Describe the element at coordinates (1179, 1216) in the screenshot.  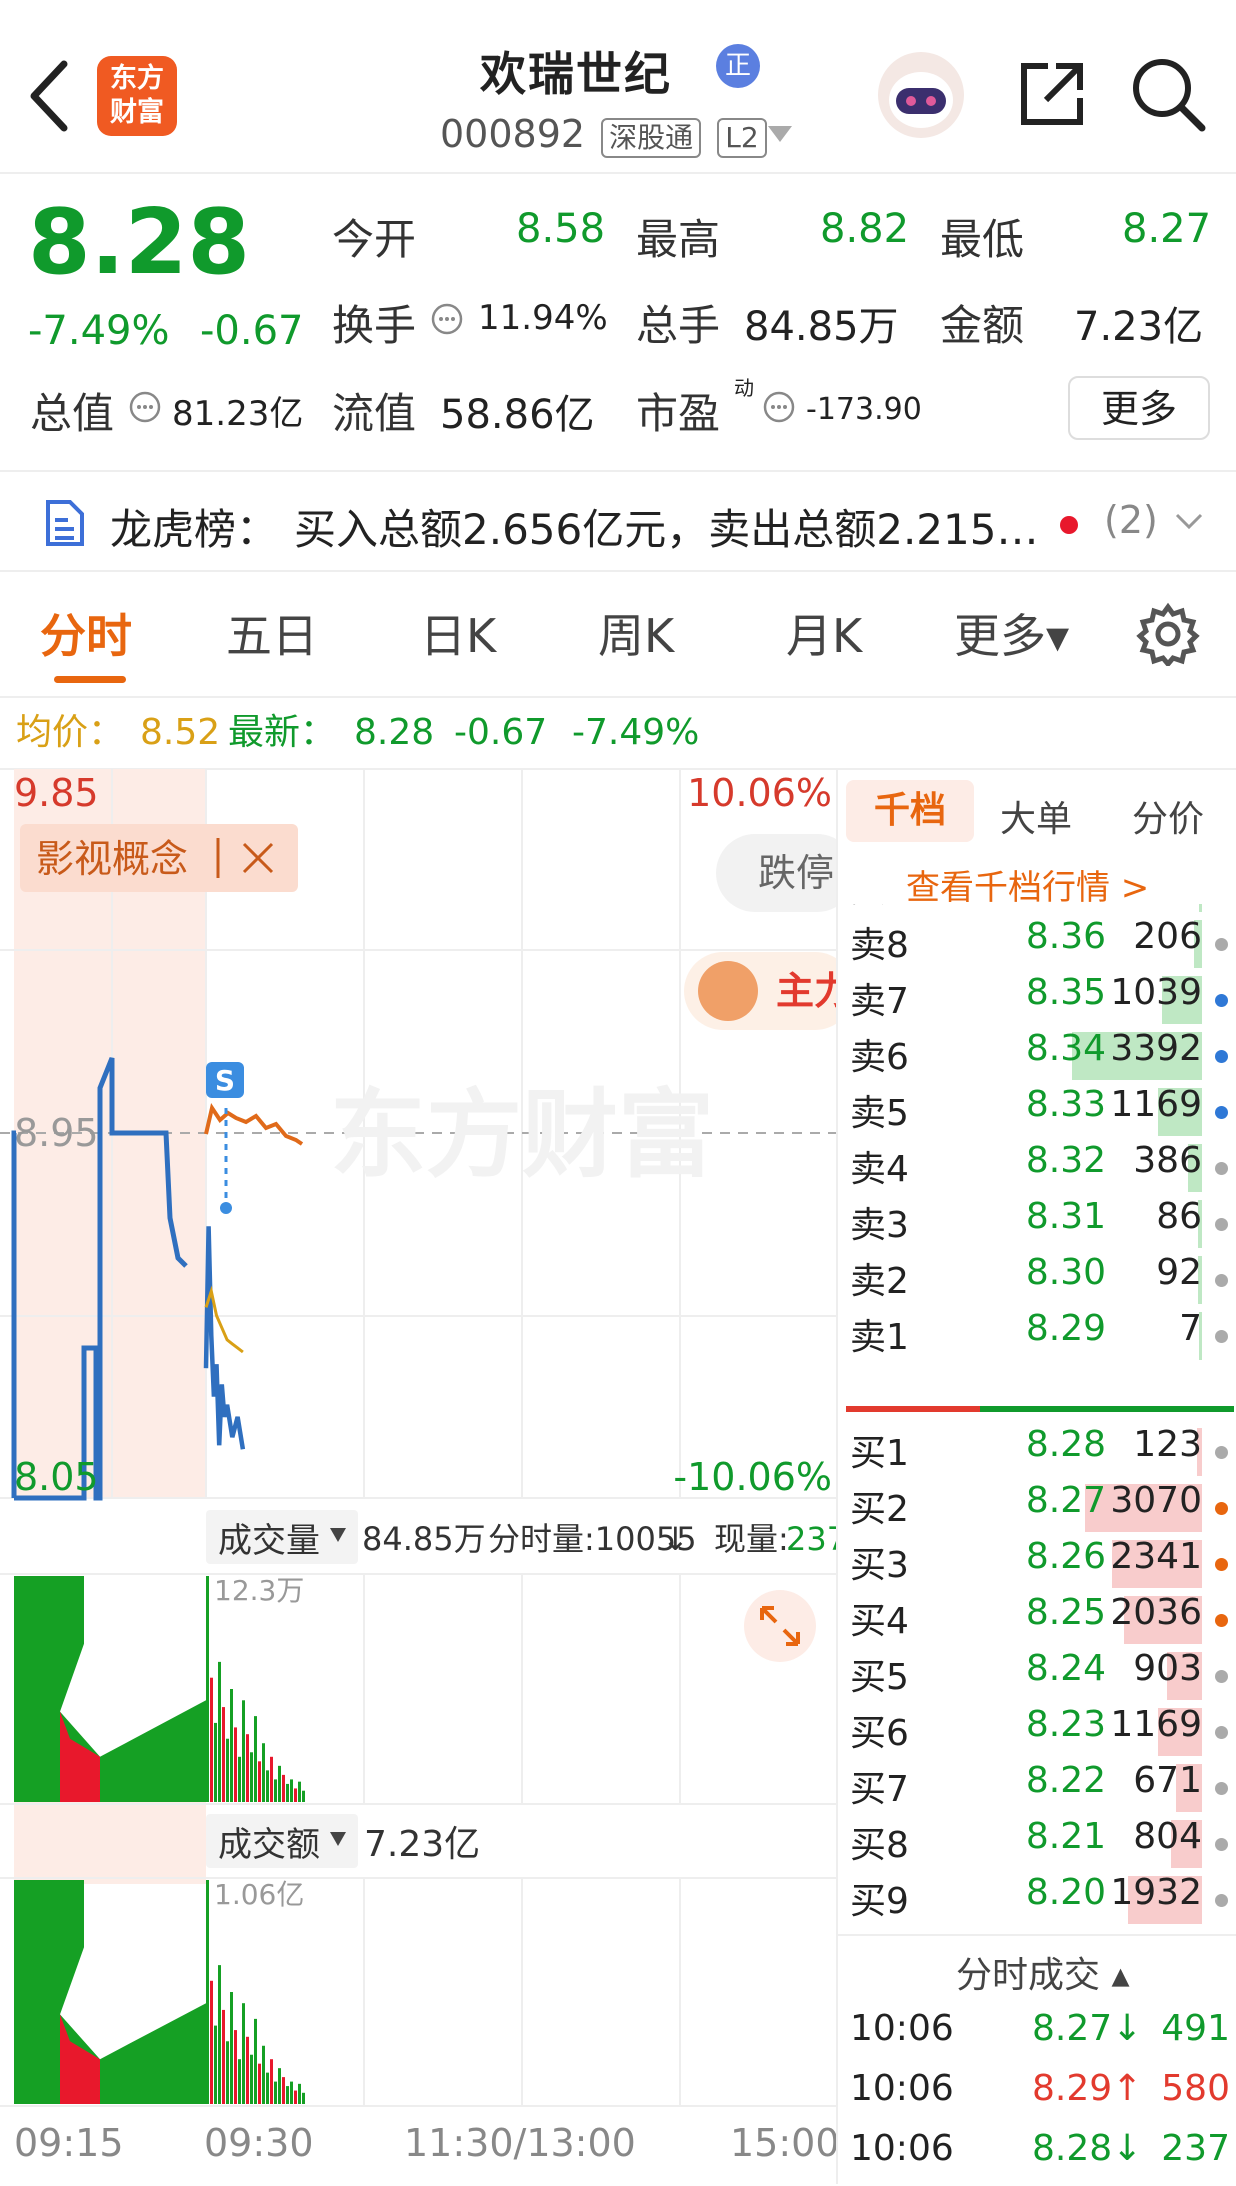
I see `level-volume: 86` at that location.